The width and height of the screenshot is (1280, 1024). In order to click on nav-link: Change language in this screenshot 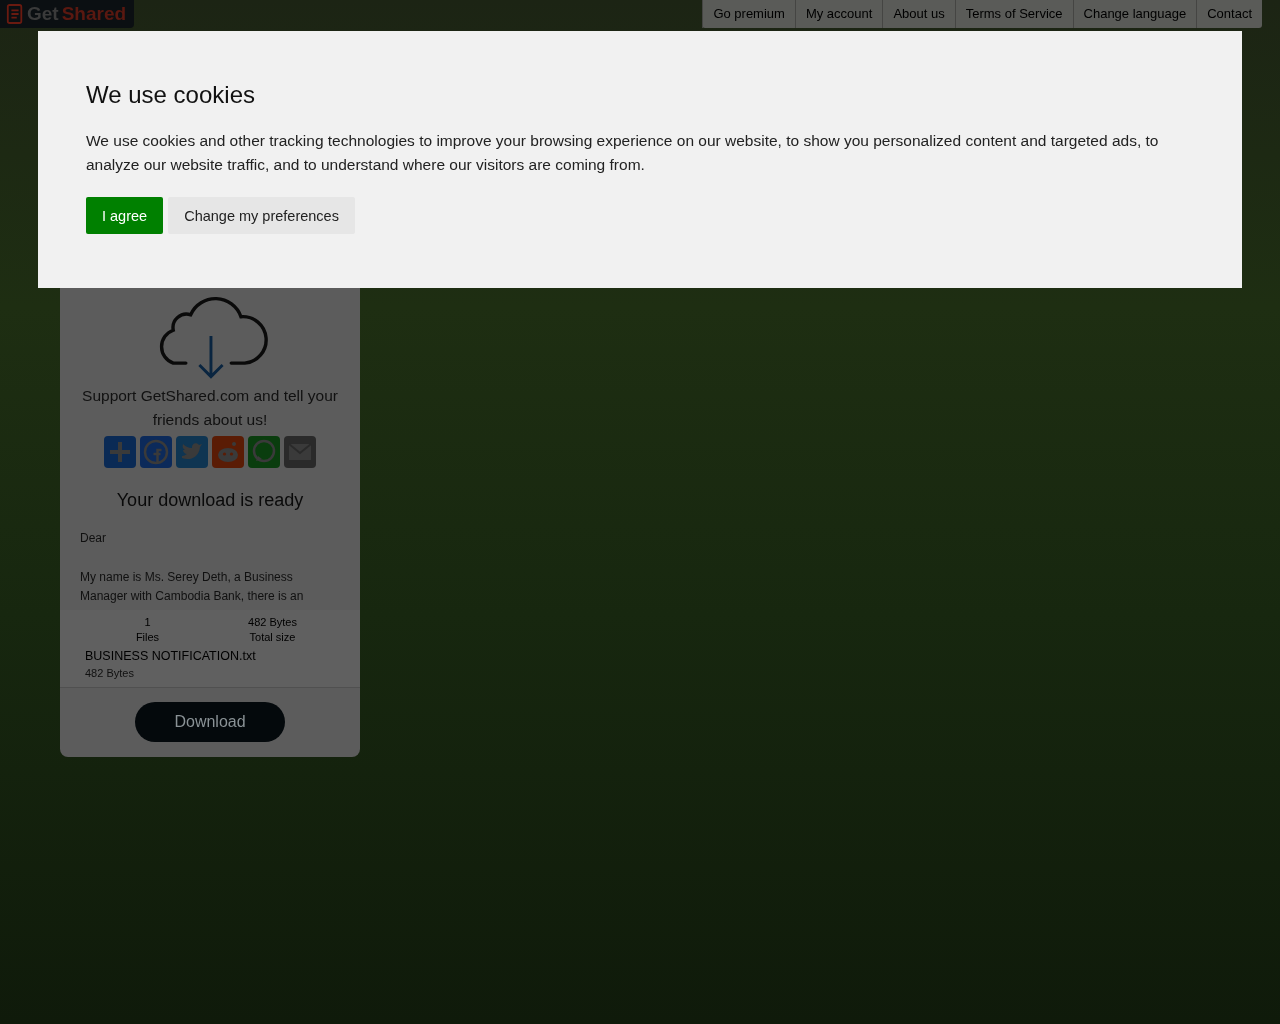, I will do `click(1134, 14)`.